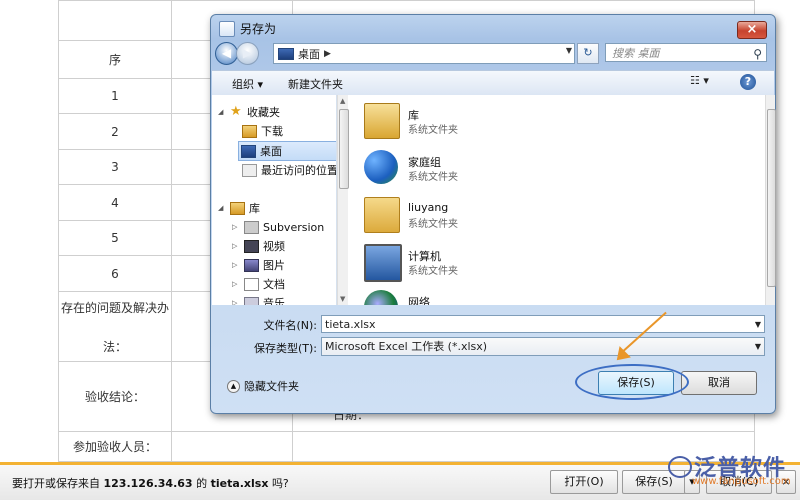  I want to click on refresh-button: ↻, so click(588, 53).